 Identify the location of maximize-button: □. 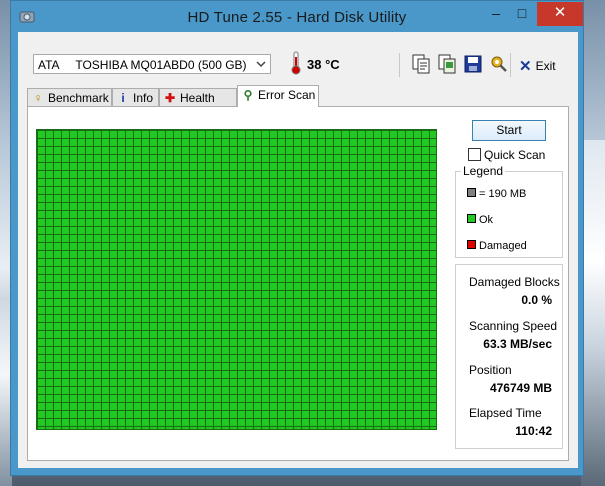
(522, 14).